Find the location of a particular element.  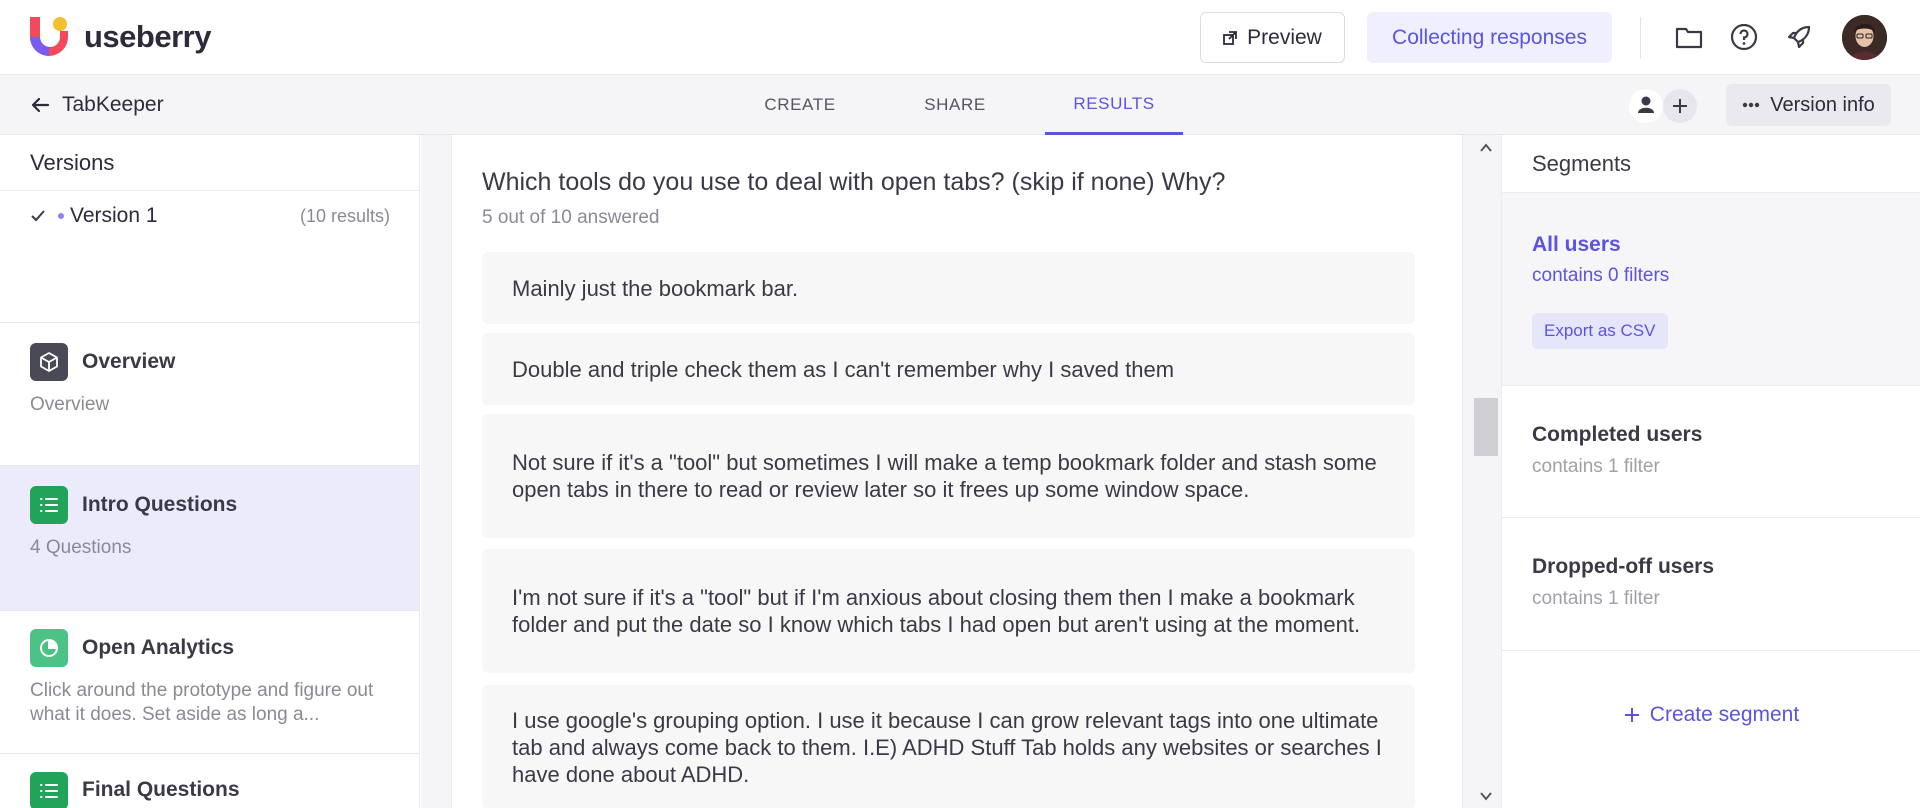

brand-name: useberry is located at coordinates (147, 36).